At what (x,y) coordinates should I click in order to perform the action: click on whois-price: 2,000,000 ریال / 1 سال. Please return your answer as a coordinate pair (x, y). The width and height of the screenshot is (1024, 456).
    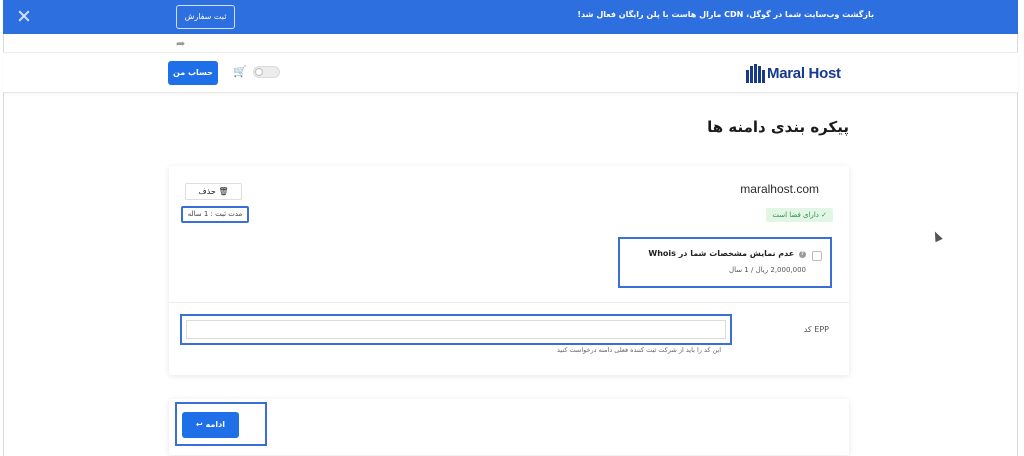
    Looking at the image, I should click on (767, 270).